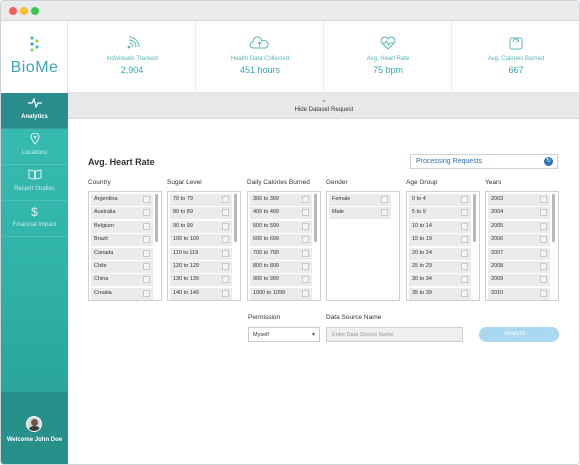  I want to click on list-item: 35 to 39, so click(440, 293).